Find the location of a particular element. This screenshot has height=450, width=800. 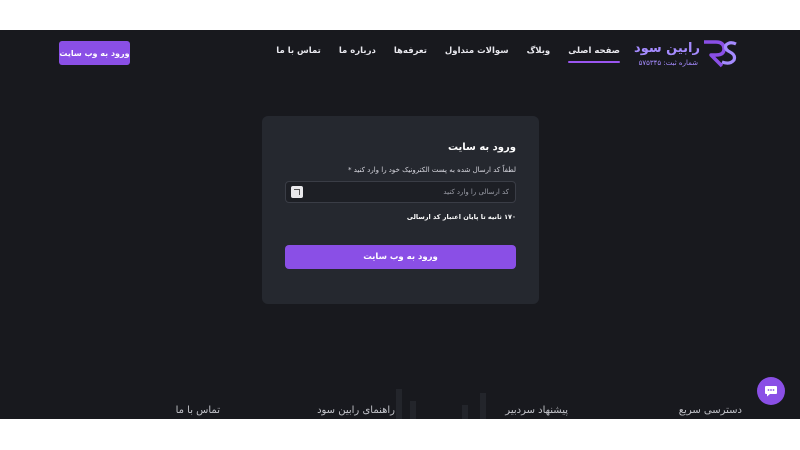

chat-bubble-icon is located at coordinates (771, 391).